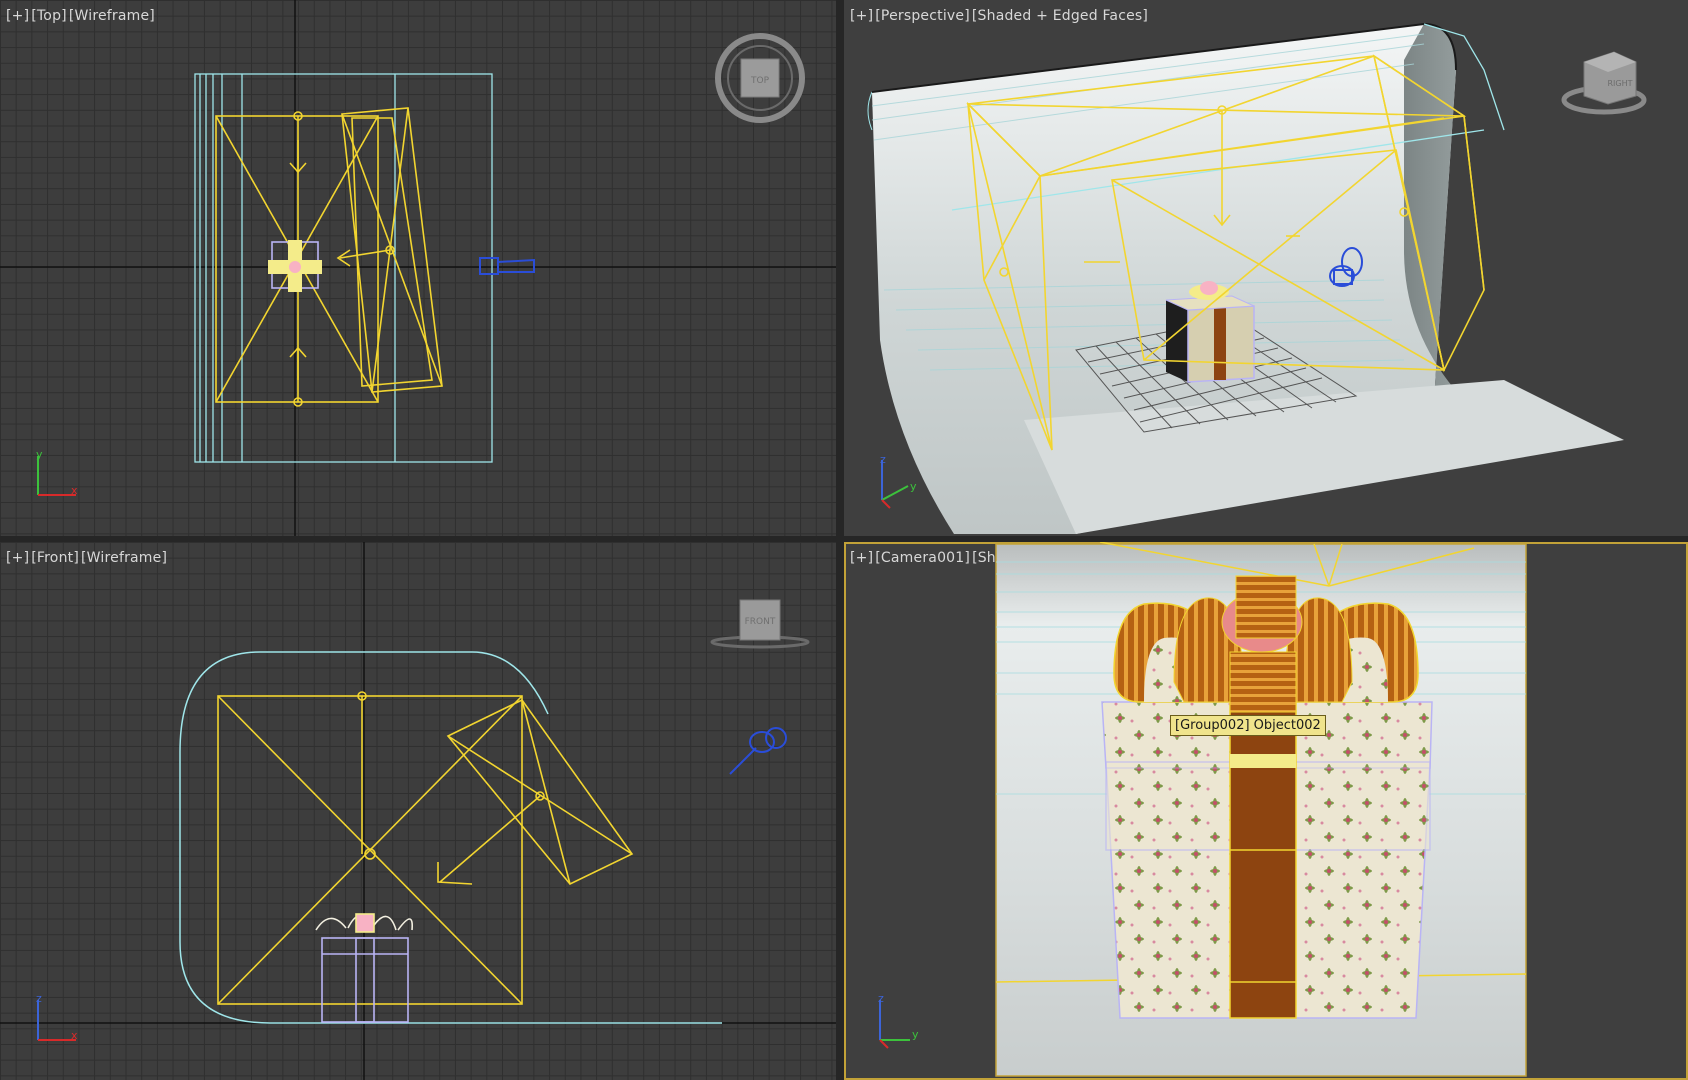 Image resolution: width=1688 pixels, height=1080 pixels. I want to click on viewcube-top: TOP, so click(760, 78).